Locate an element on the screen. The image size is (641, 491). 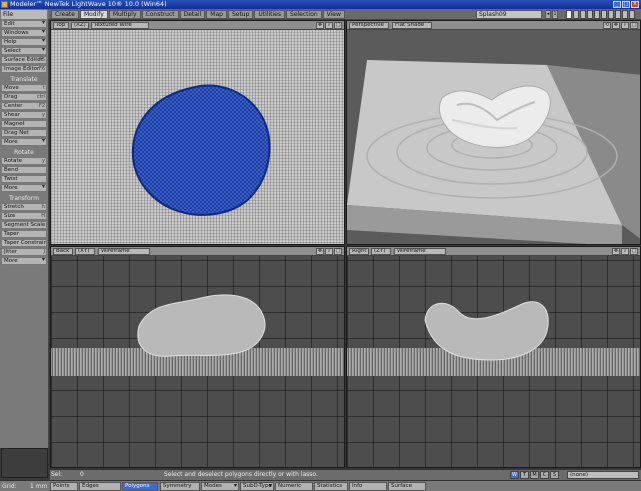
file-menu-button: File is located at coordinates (24, 14).